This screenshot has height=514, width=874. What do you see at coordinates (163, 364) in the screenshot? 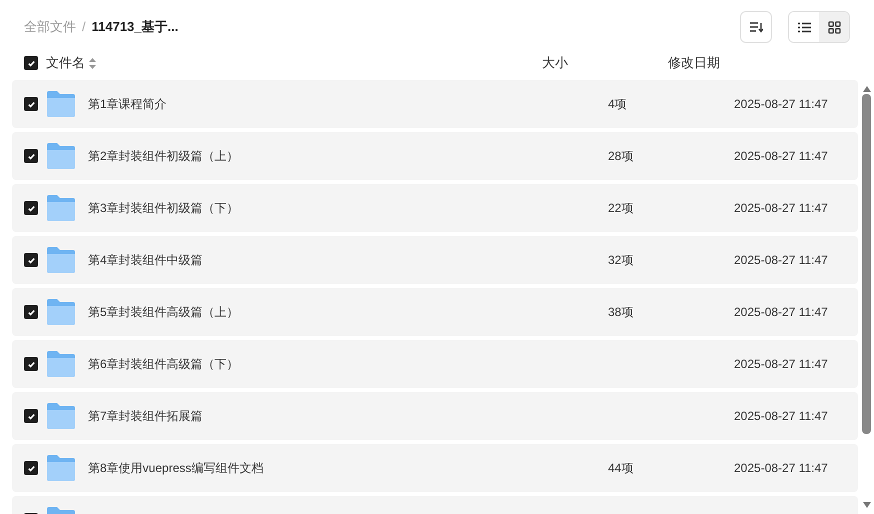
I see `file-name: 第6章封装组件高级篇（下）` at bounding box center [163, 364].